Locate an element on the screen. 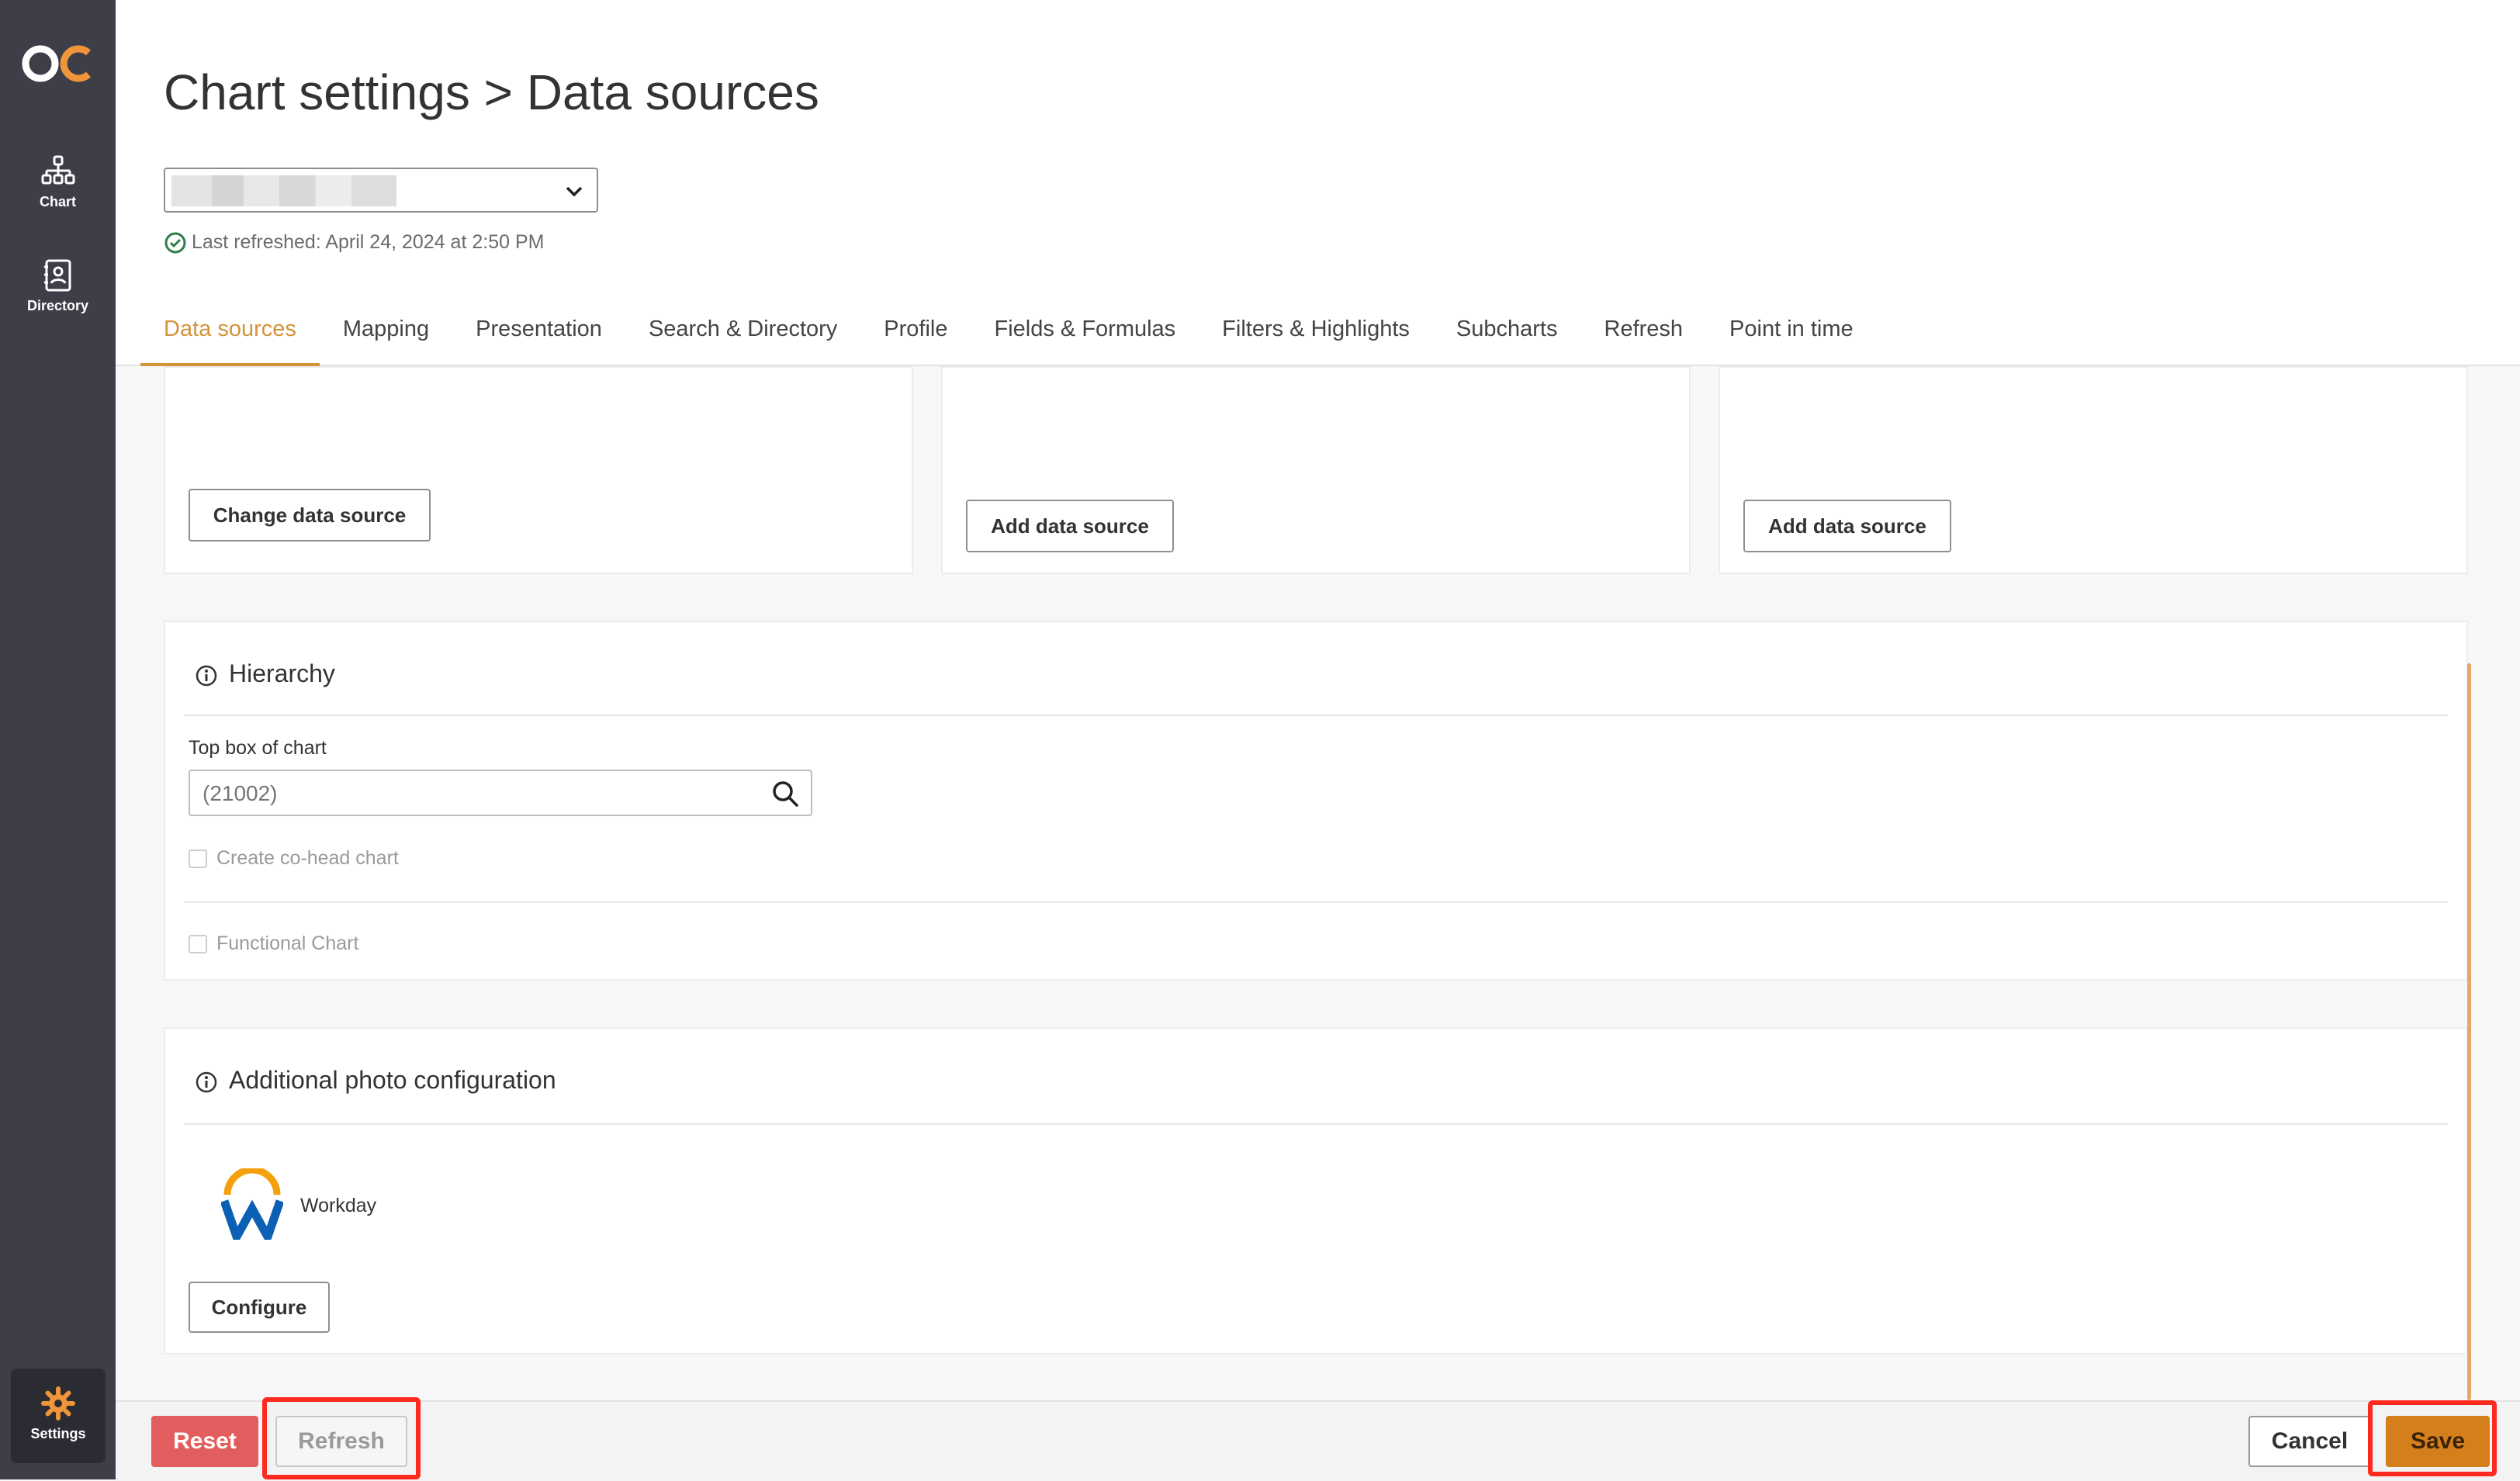 This screenshot has width=2520, height=1481. top-box-search is located at coordinates (501, 793).